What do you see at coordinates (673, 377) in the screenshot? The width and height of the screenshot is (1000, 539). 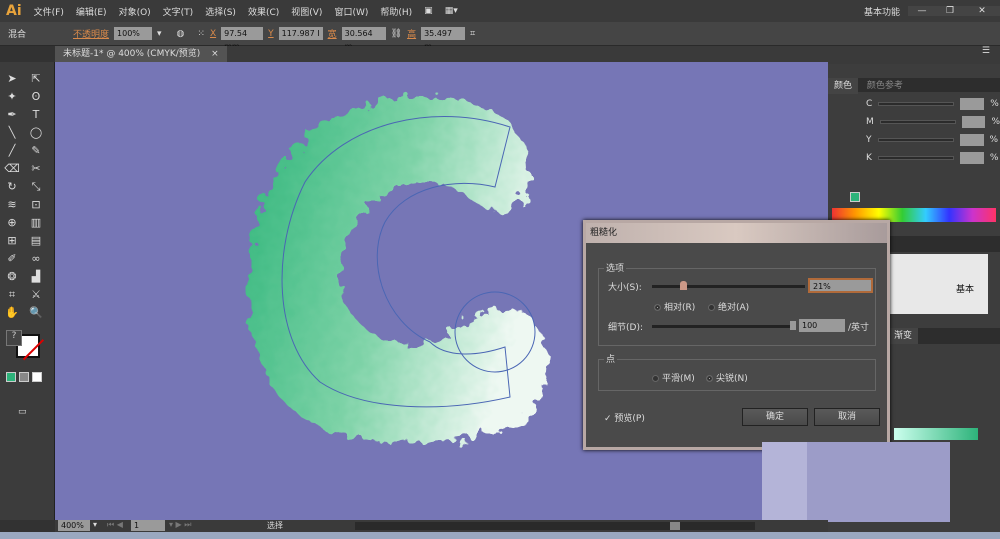 I see `smooth-radio: 平滑(M)` at bounding box center [673, 377].